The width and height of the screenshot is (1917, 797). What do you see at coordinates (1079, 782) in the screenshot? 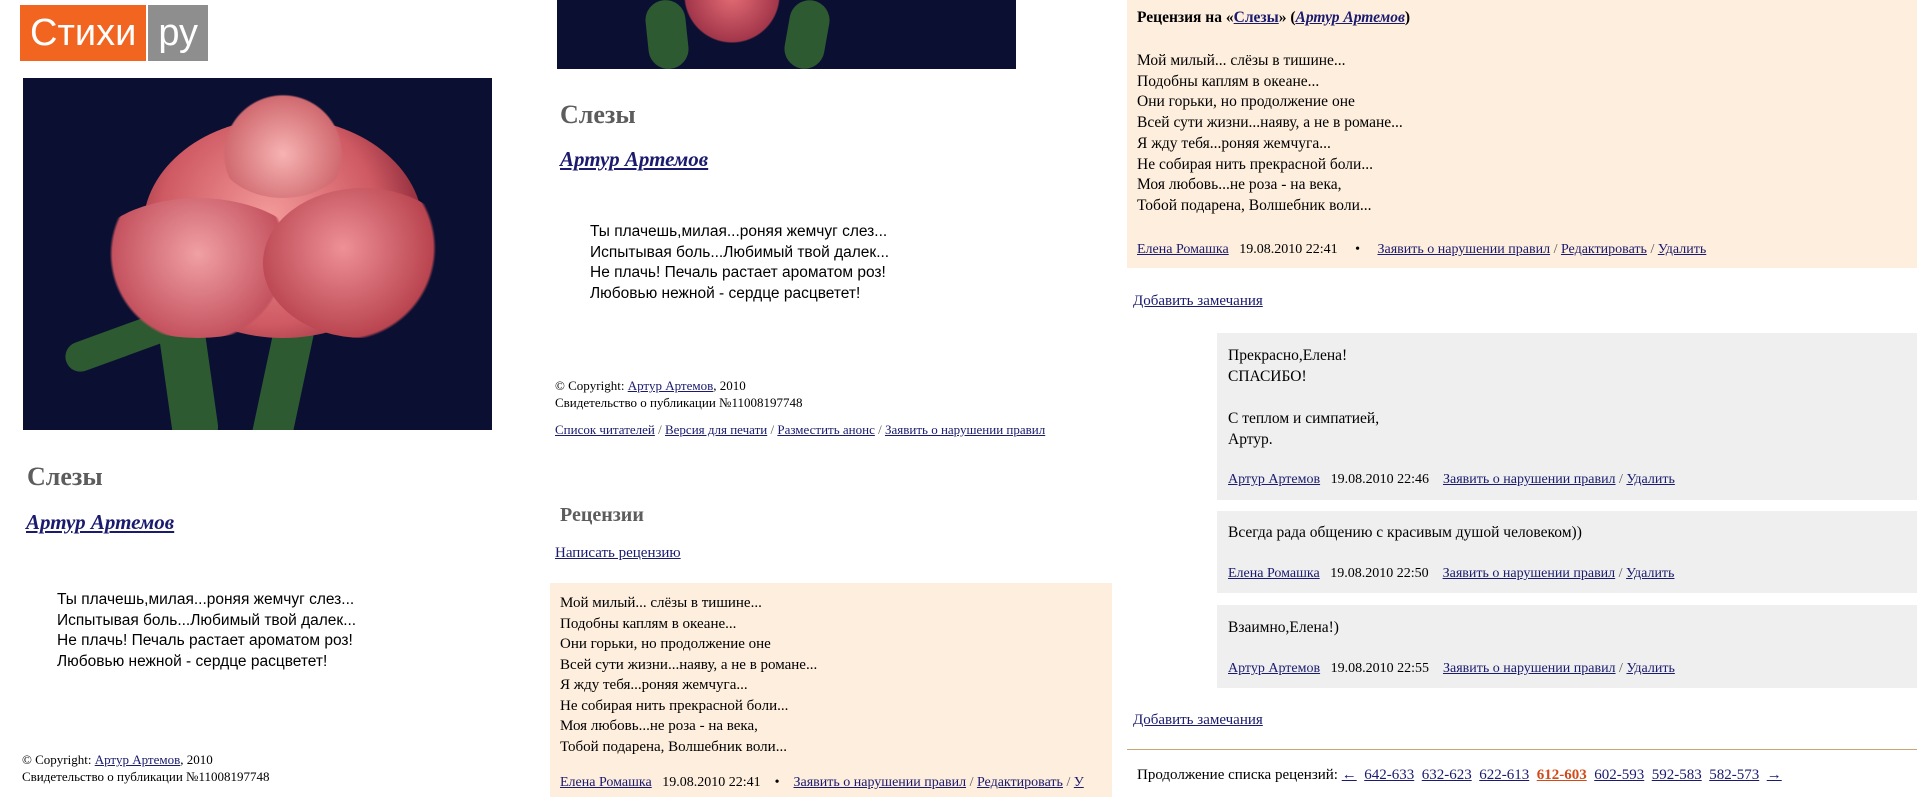
I see `review-delete-link: У` at bounding box center [1079, 782].